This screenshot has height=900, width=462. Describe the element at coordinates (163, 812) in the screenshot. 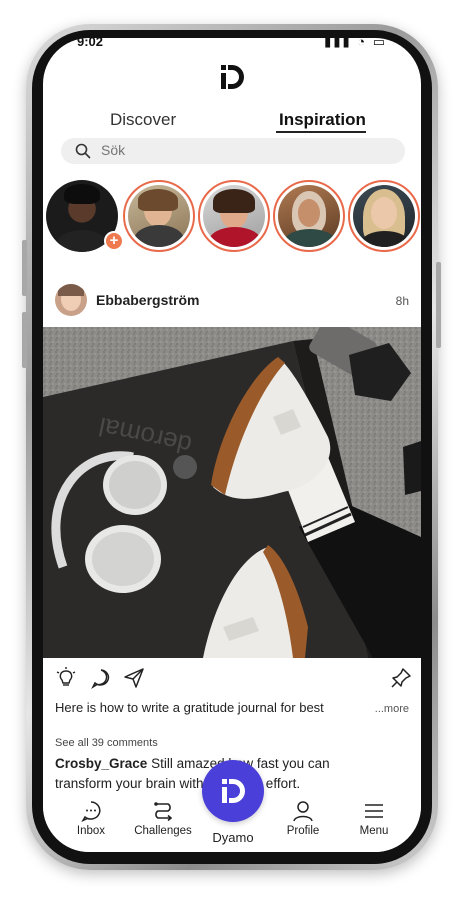

I see `route-icon` at that location.